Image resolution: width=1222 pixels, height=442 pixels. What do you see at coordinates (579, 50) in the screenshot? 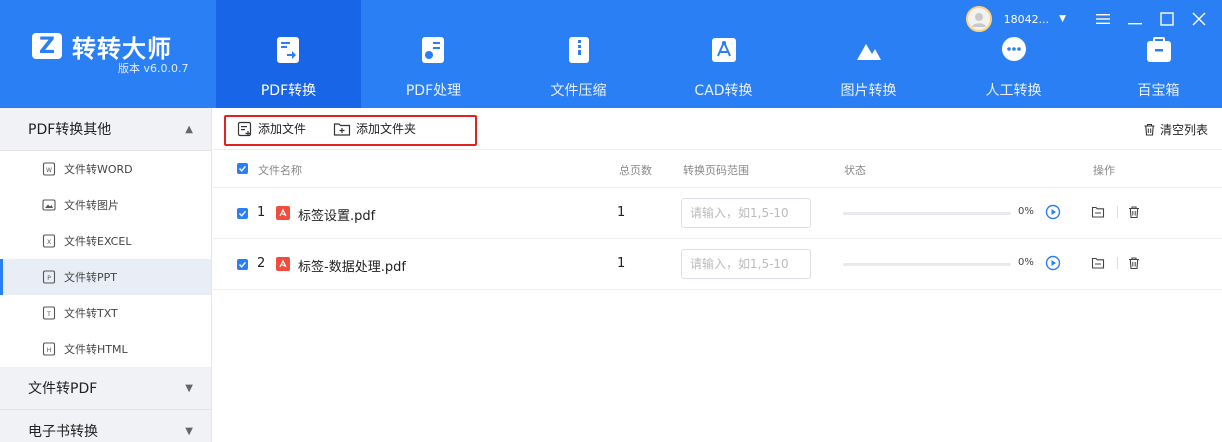
I see `zip-icon` at bounding box center [579, 50].